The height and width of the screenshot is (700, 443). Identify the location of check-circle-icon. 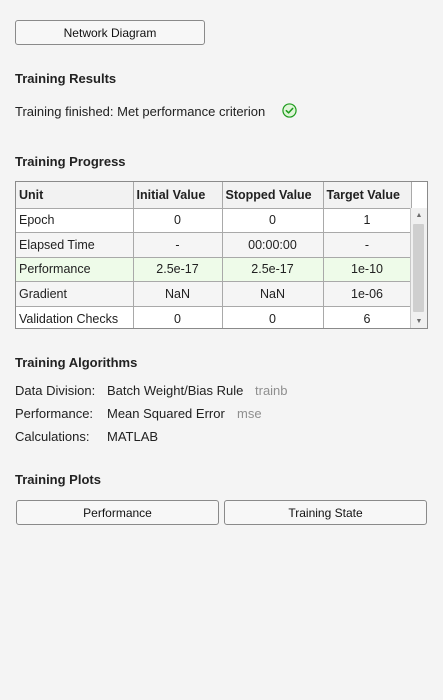
(289, 110).